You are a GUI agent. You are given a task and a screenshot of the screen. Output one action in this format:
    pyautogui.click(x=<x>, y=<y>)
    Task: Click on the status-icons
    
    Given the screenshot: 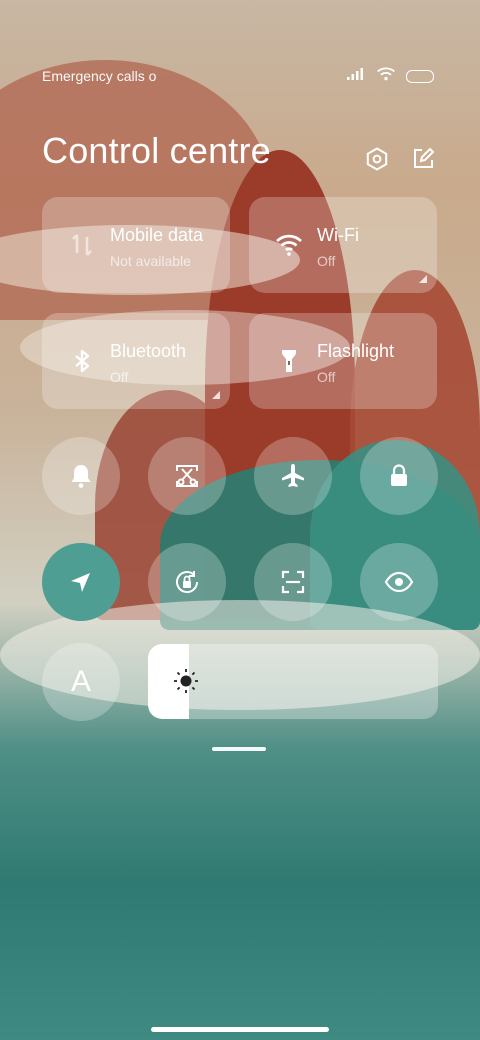 What is the action you would take?
    pyautogui.click(x=390, y=76)
    